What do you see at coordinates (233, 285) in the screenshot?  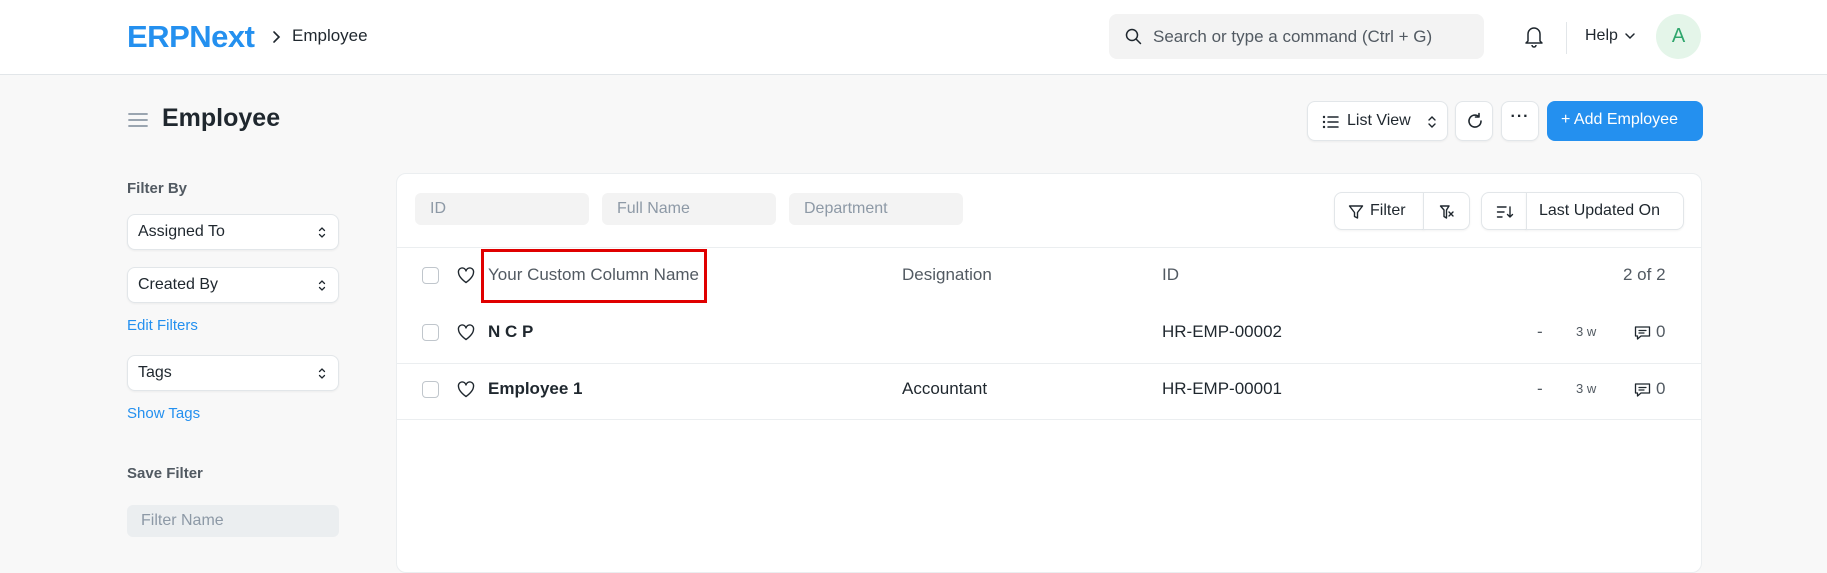 I see `created-by-select: Created By` at bounding box center [233, 285].